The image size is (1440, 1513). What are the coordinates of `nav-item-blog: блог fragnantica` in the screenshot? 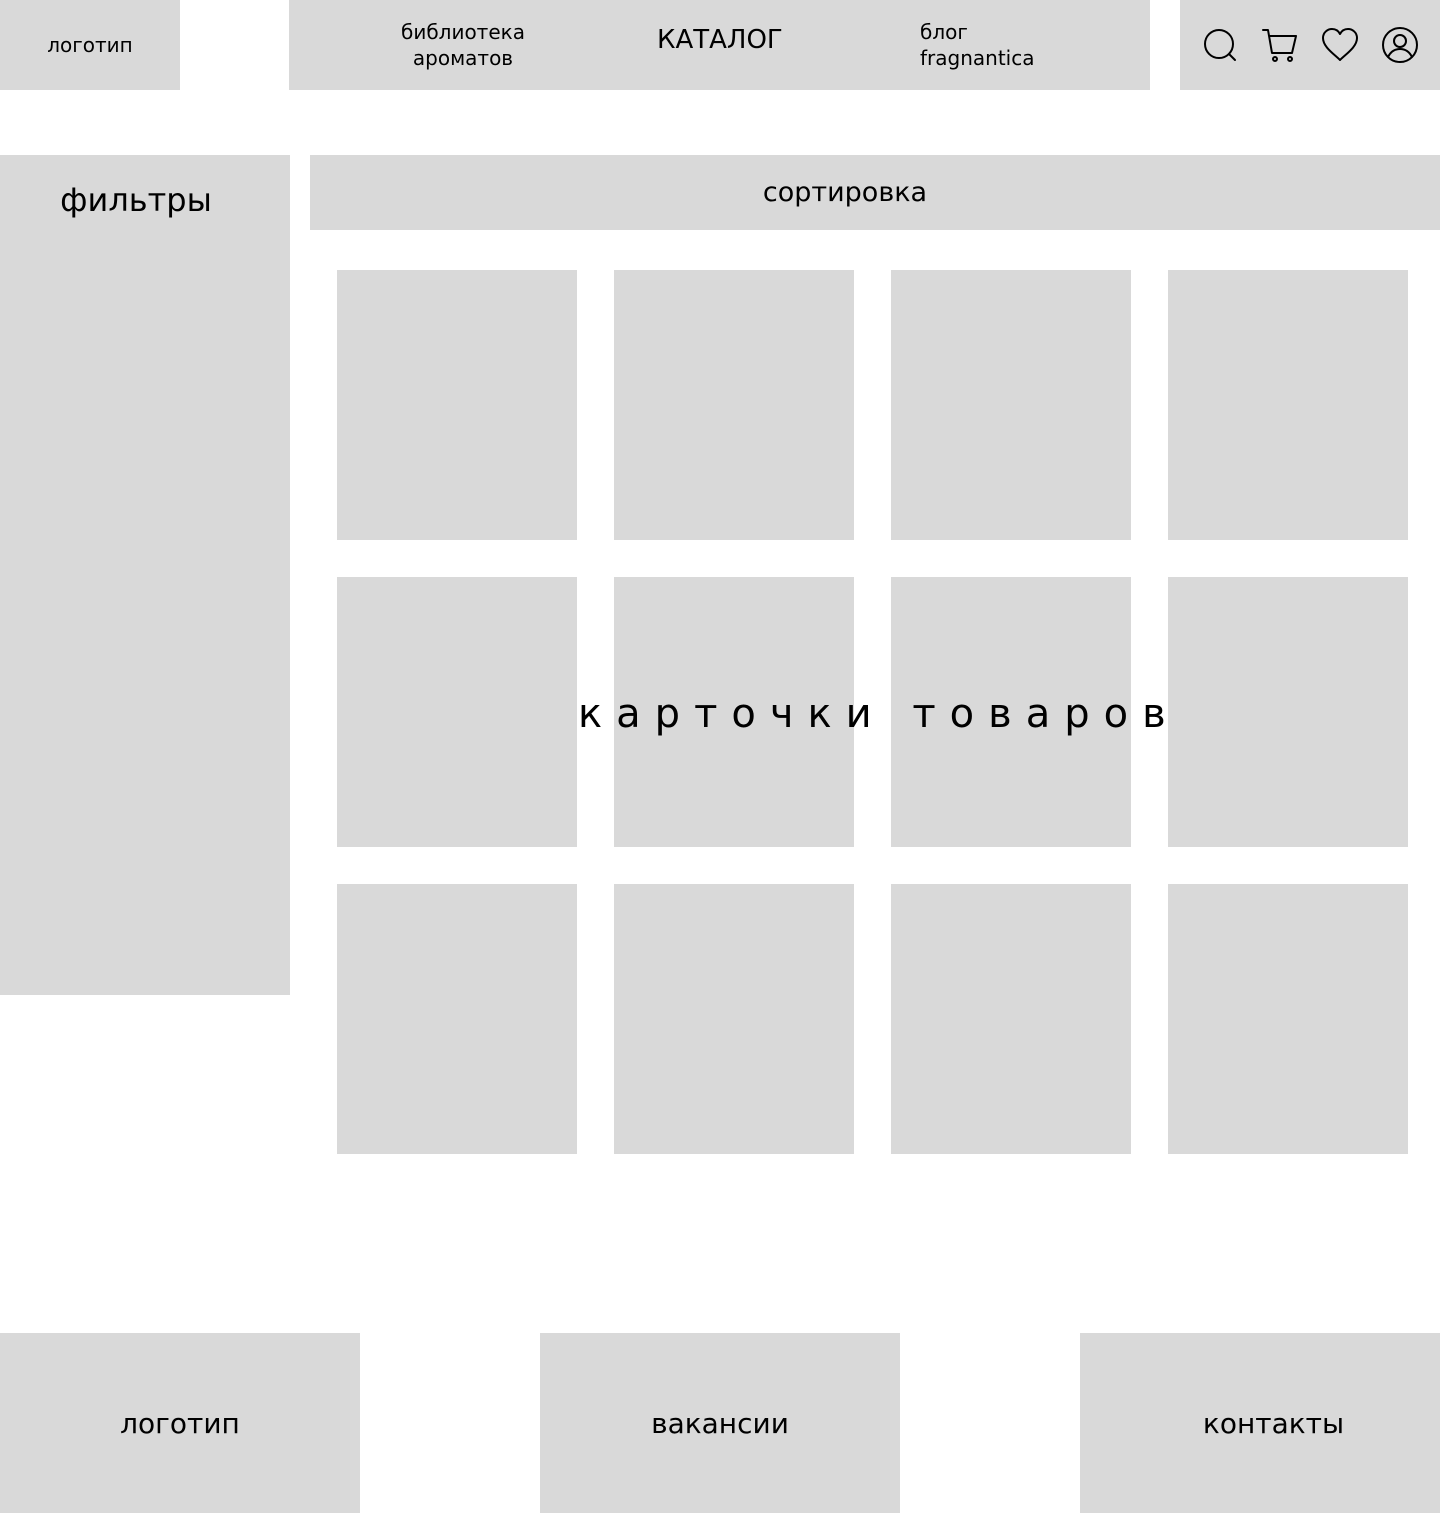 It's located at (977, 45).